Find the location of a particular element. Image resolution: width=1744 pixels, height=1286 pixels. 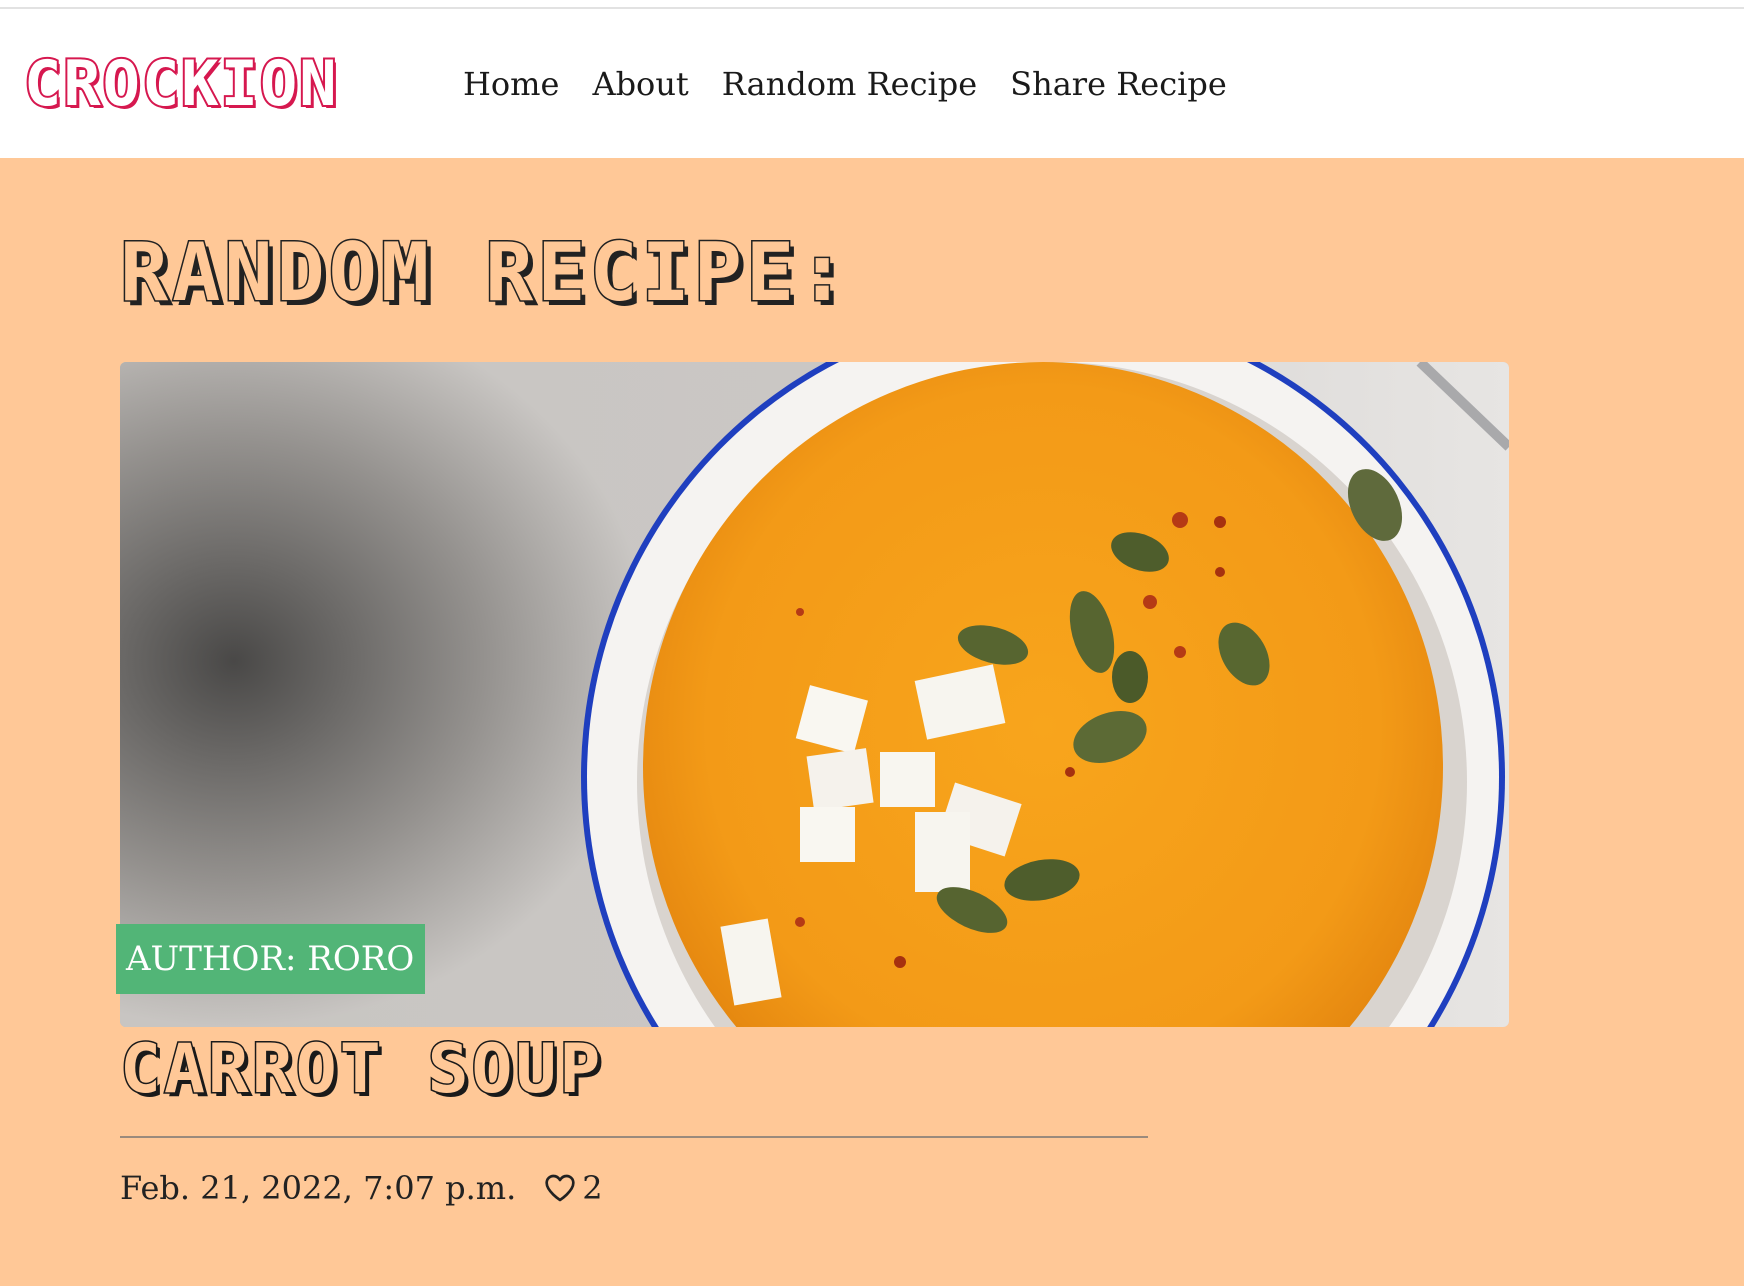

recipe-title: CARROT SOUP is located at coordinates (360, 1070).